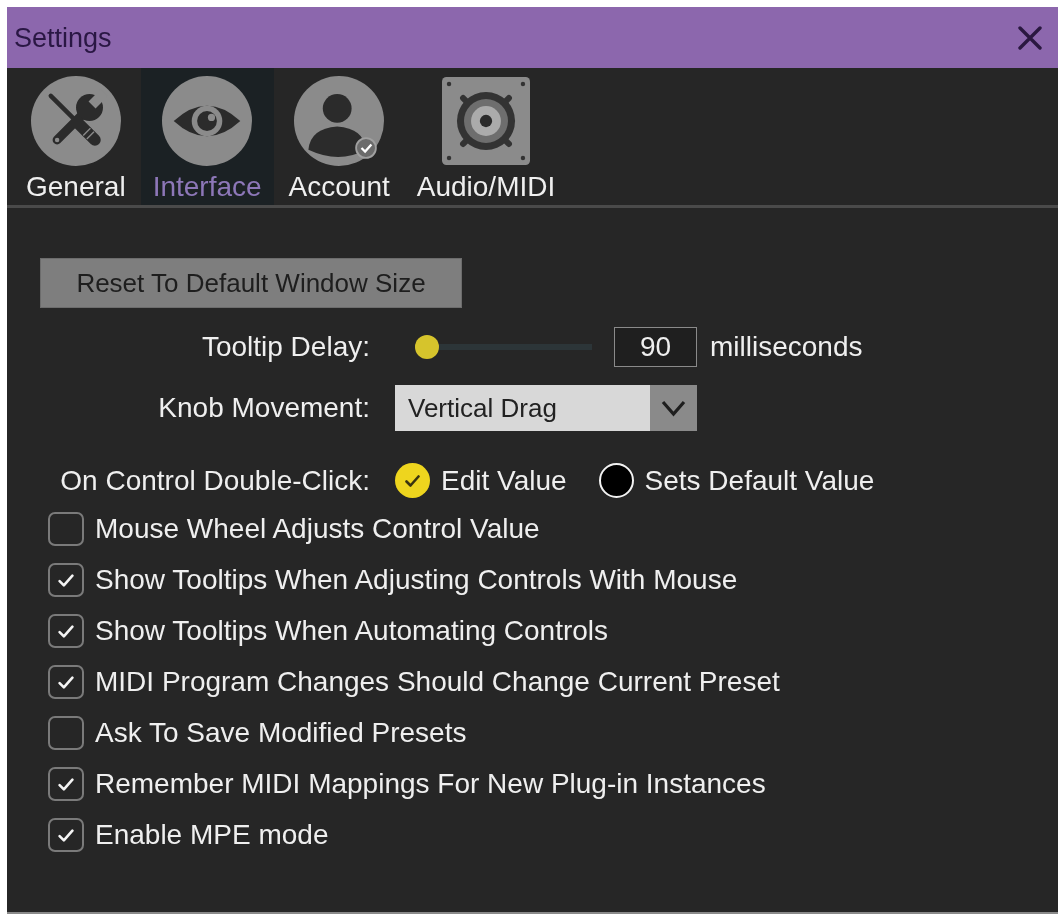 The image size is (1064, 918). I want to click on checkbox-label: Show Tooltips When Adjusting Controls With Mouse, so click(416, 580).